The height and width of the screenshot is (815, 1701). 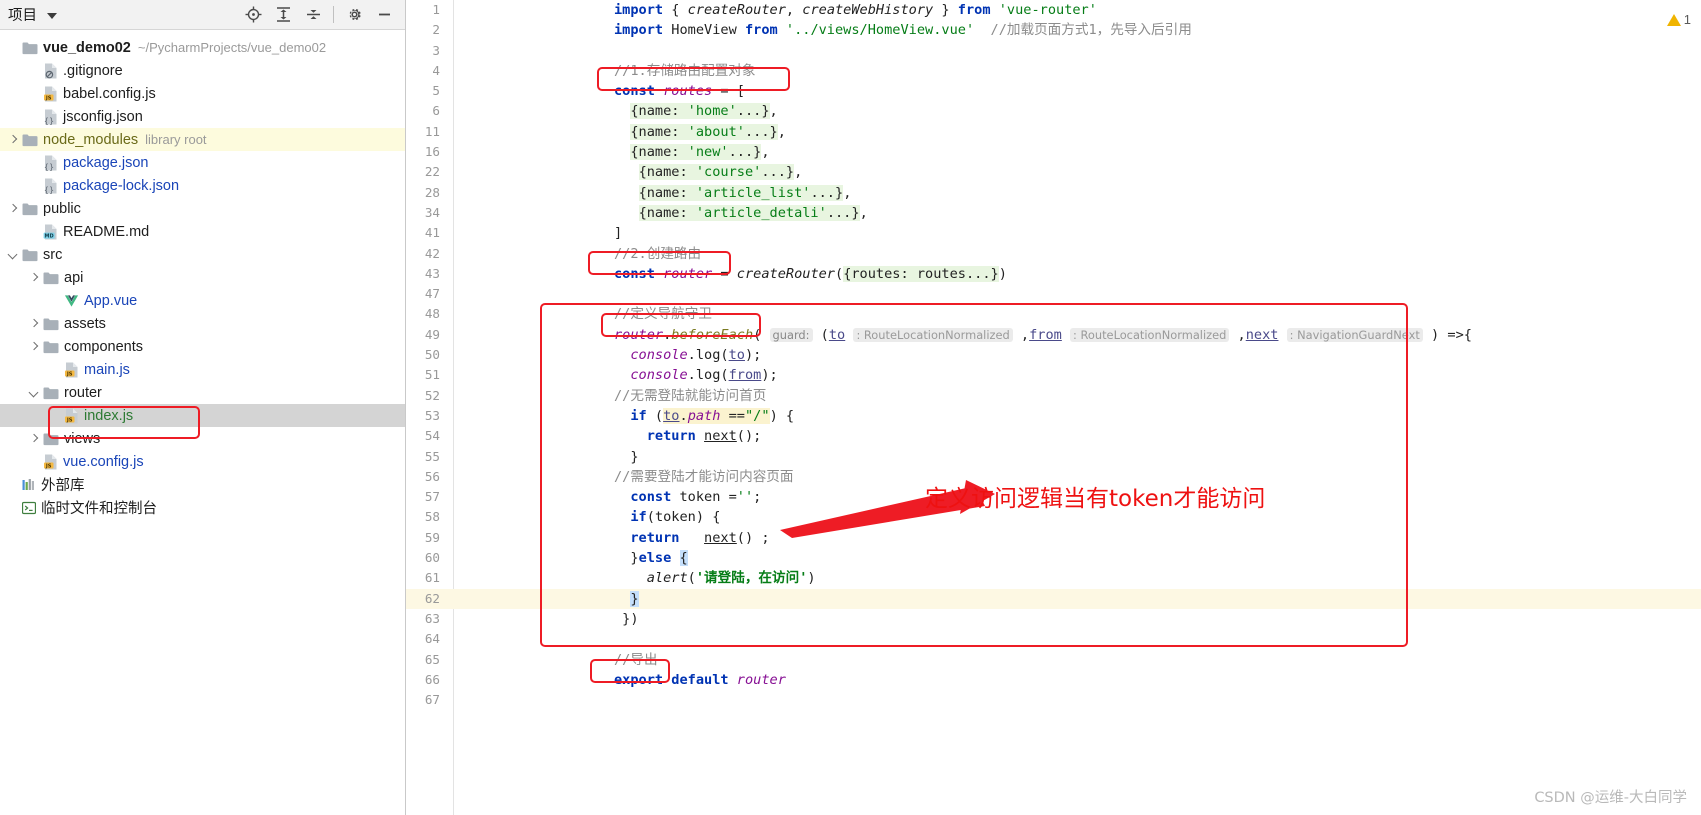 I want to click on line-number: 58, so click(x=432, y=517).